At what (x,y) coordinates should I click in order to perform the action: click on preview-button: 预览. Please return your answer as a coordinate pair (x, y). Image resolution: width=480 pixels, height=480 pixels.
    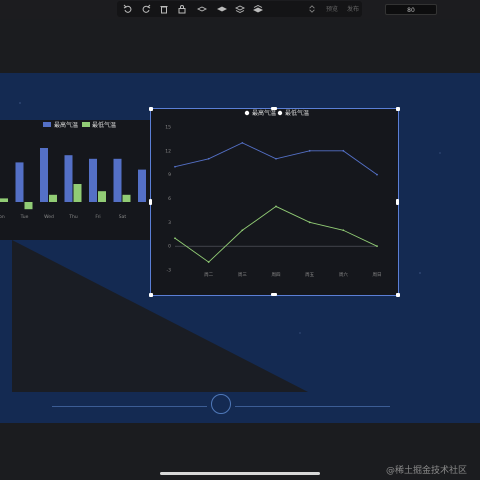
    Looking at the image, I should click on (332, 9).